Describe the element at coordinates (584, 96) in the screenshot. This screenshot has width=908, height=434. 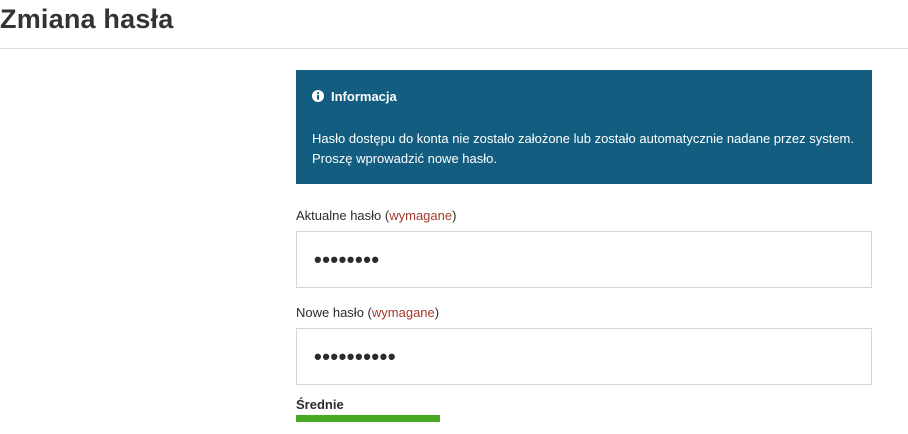
I see `info-heading-row: Informacja` at that location.